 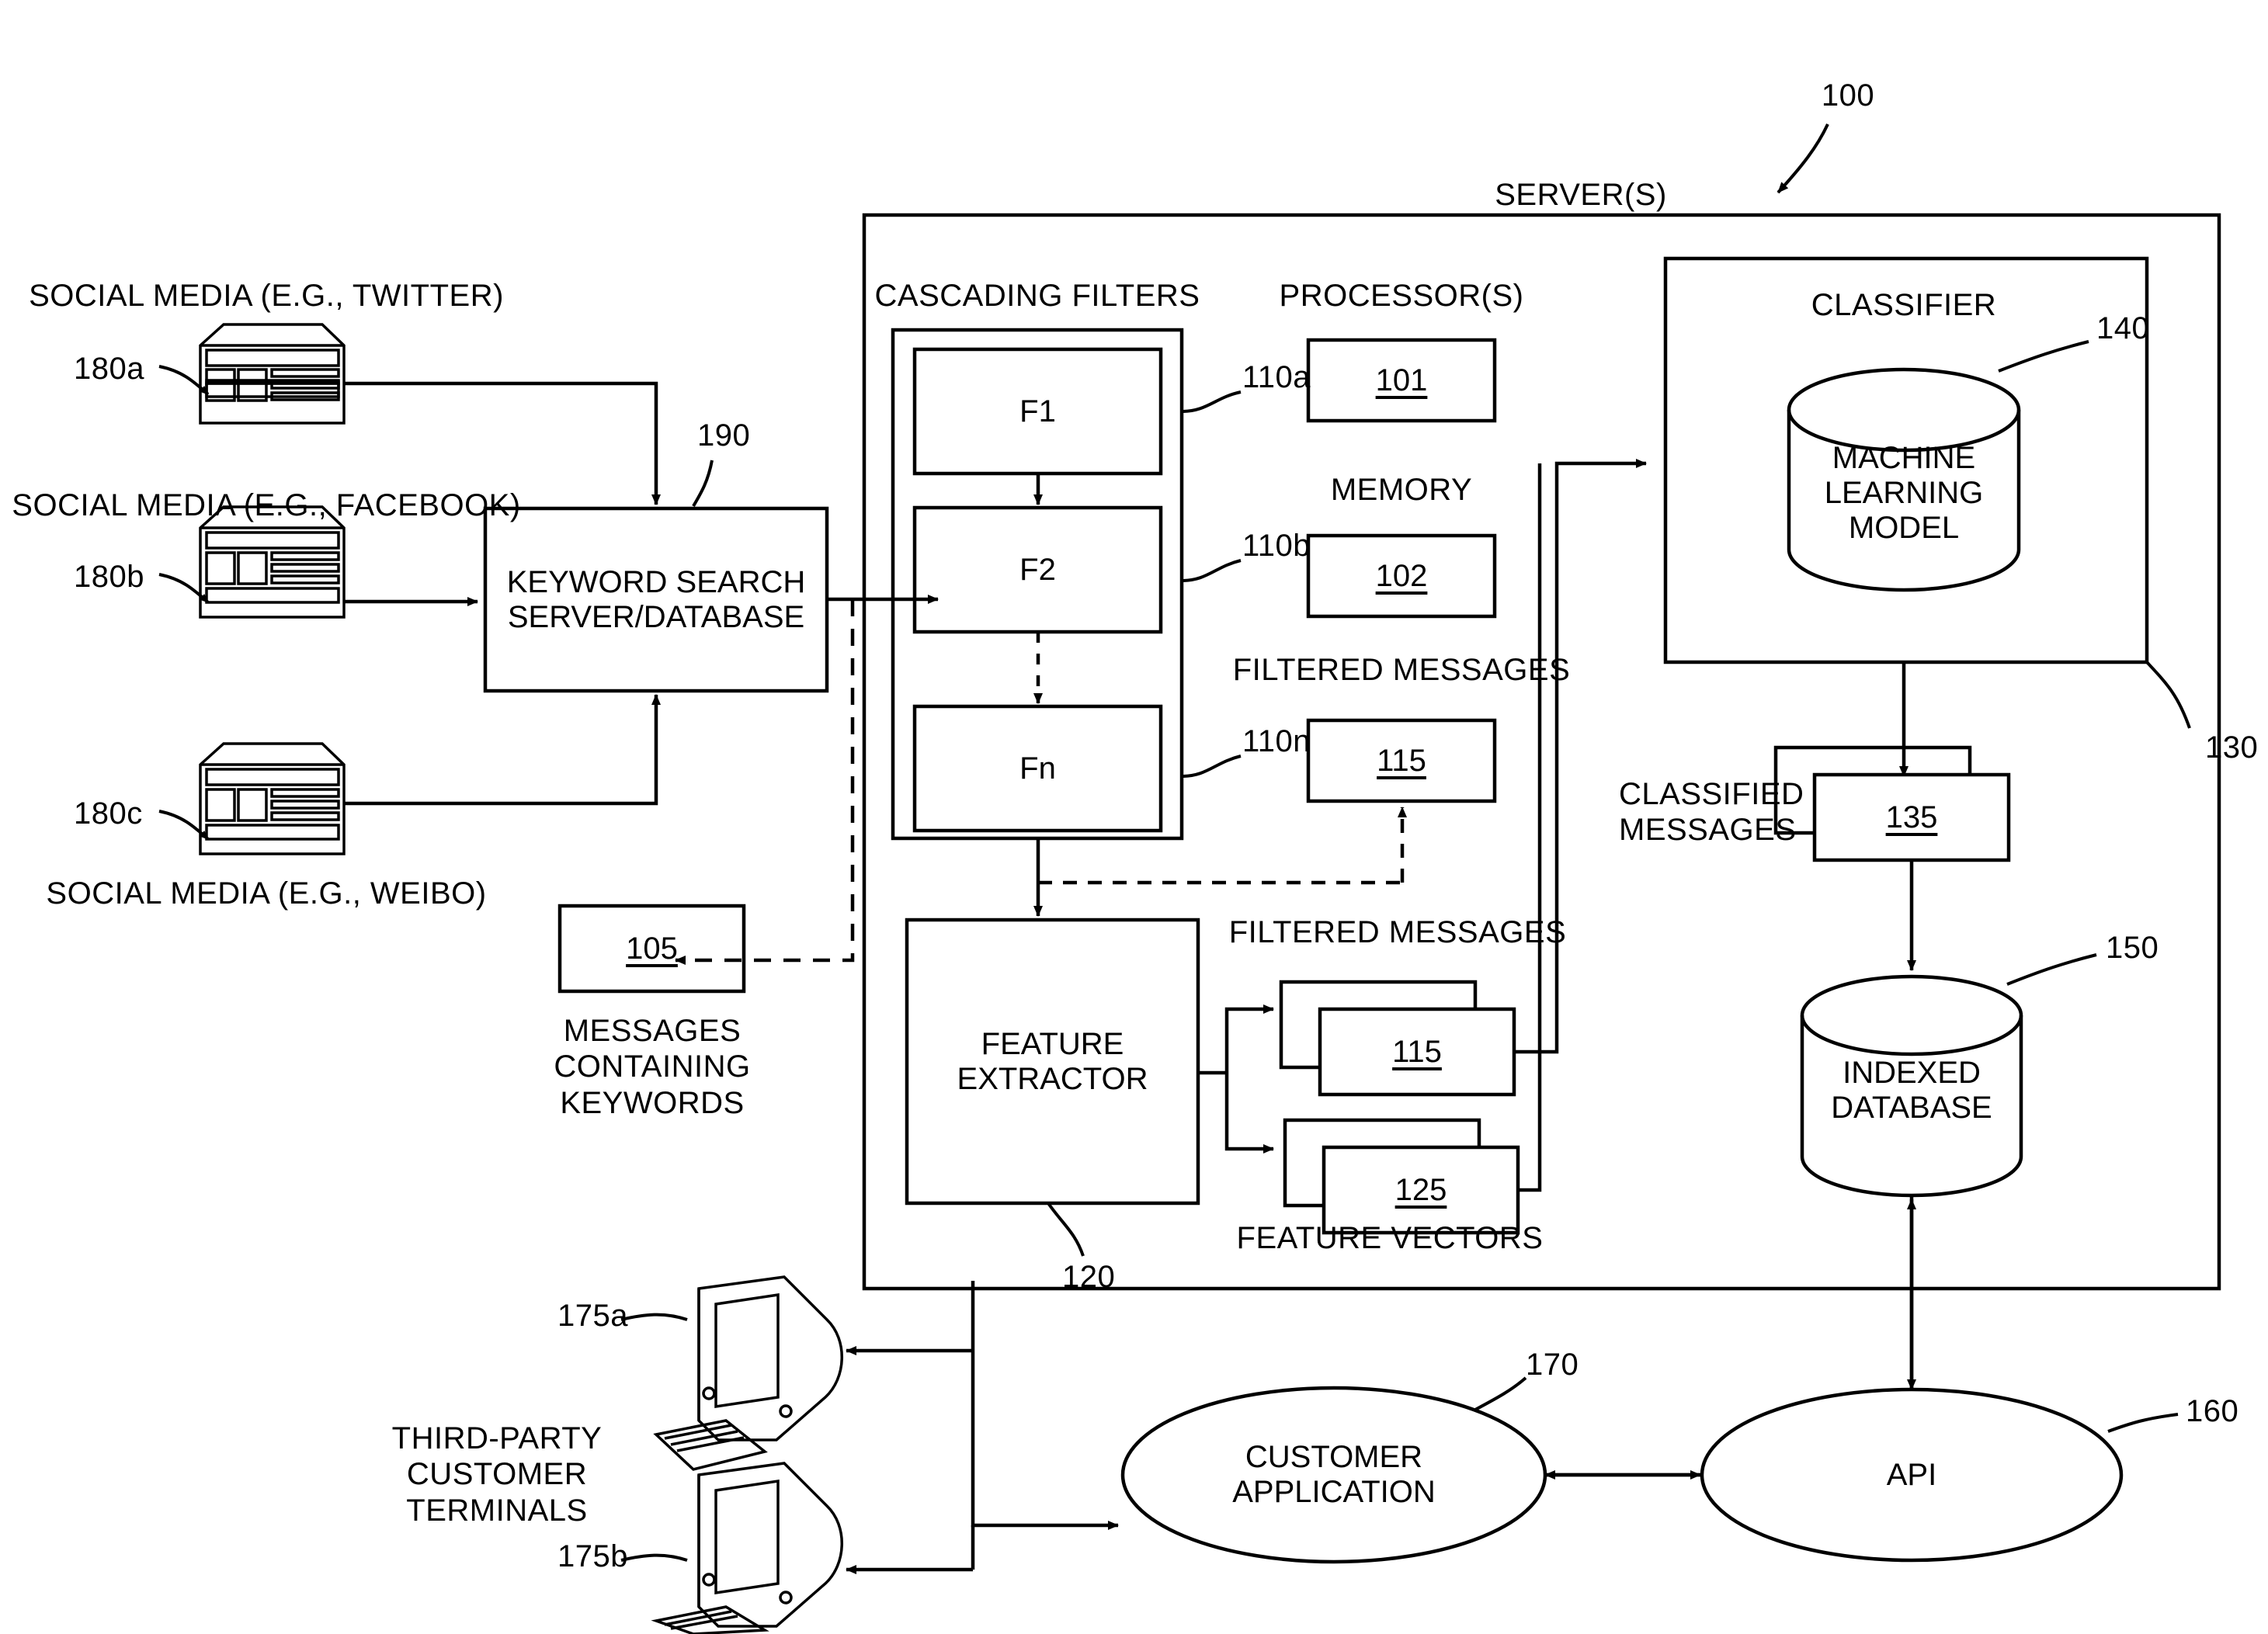 I want to click on terminal-ref-175b: 175b, so click(x=592, y=1556).